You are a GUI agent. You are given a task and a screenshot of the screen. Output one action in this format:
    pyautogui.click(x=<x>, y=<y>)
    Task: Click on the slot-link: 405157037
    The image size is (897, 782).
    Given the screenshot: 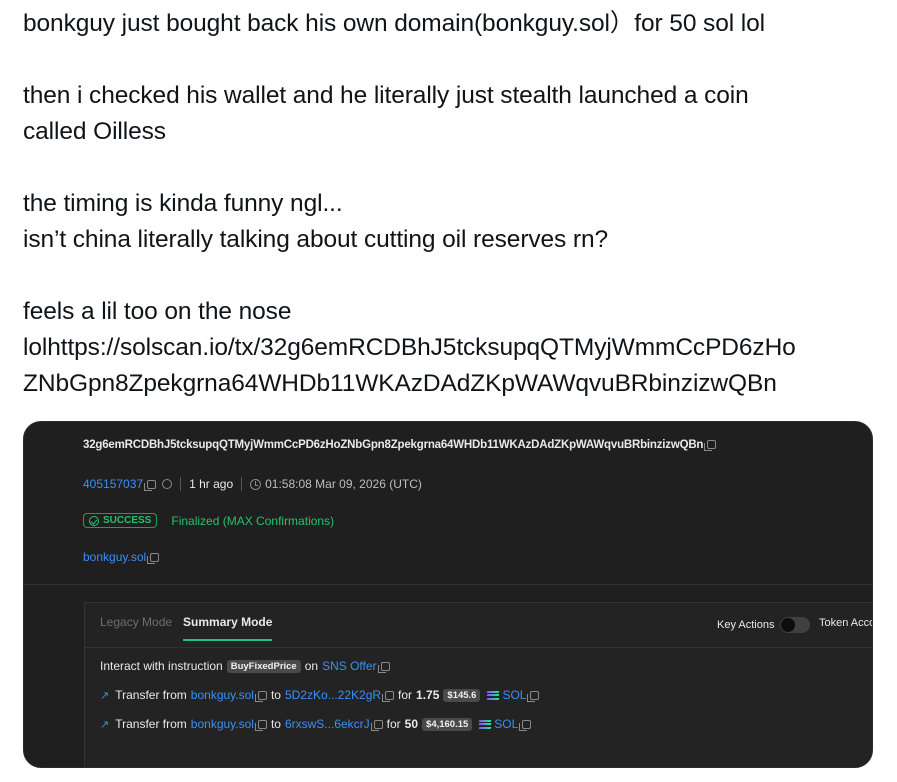 What is the action you would take?
    pyautogui.click(x=113, y=484)
    